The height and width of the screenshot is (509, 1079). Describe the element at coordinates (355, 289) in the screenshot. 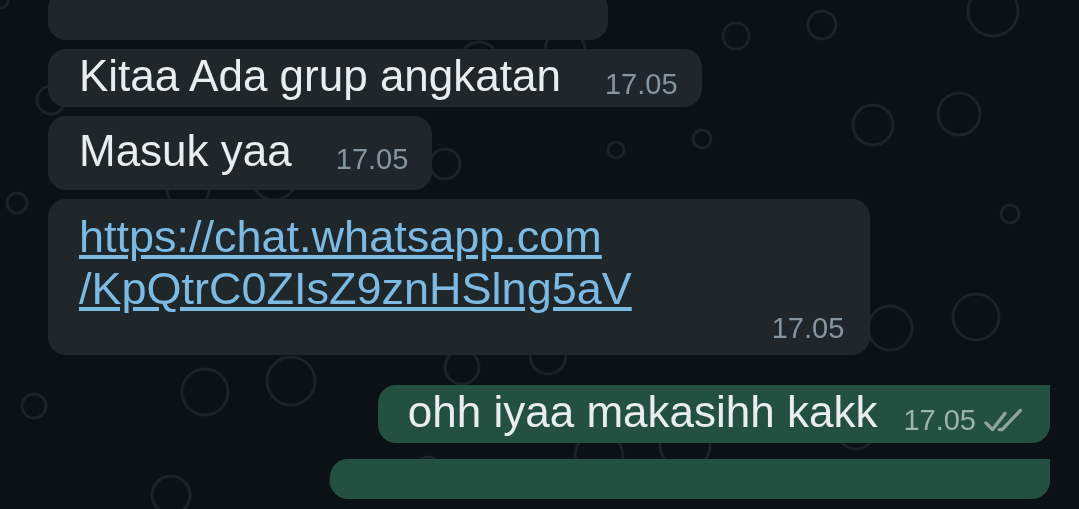

I see `link: /KpQtrC0ZIsZ9znHSlng5aV` at that location.